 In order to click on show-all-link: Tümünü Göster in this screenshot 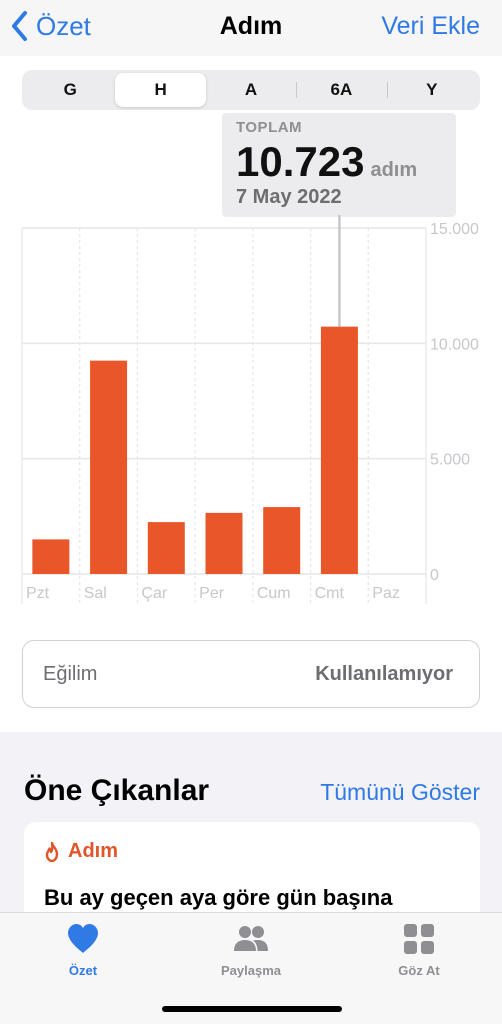, I will do `click(400, 792)`.